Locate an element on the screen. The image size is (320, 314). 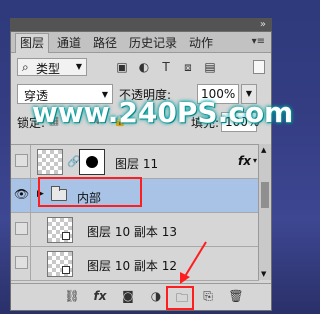
tab-channels: 通道 is located at coordinates (69, 43).